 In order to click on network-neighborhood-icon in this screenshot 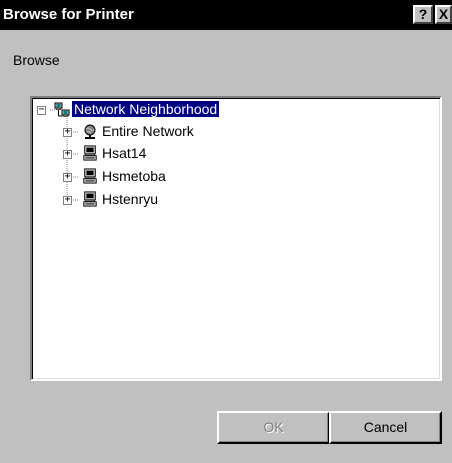, I will do `click(62, 109)`.